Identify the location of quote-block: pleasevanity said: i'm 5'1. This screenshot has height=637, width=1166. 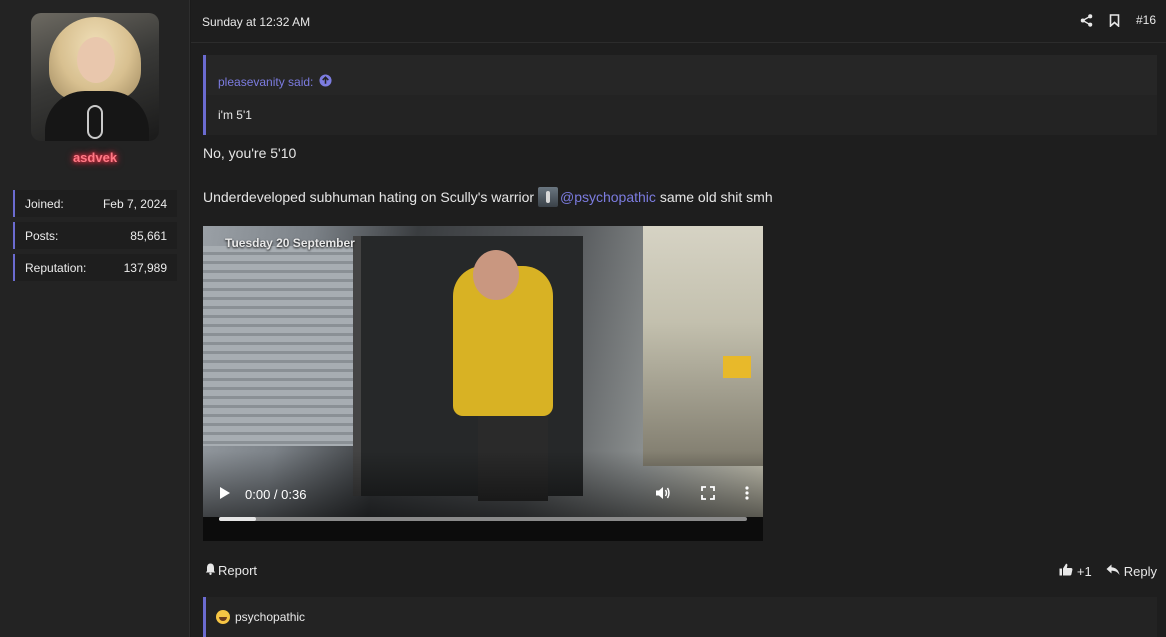
(680, 95).